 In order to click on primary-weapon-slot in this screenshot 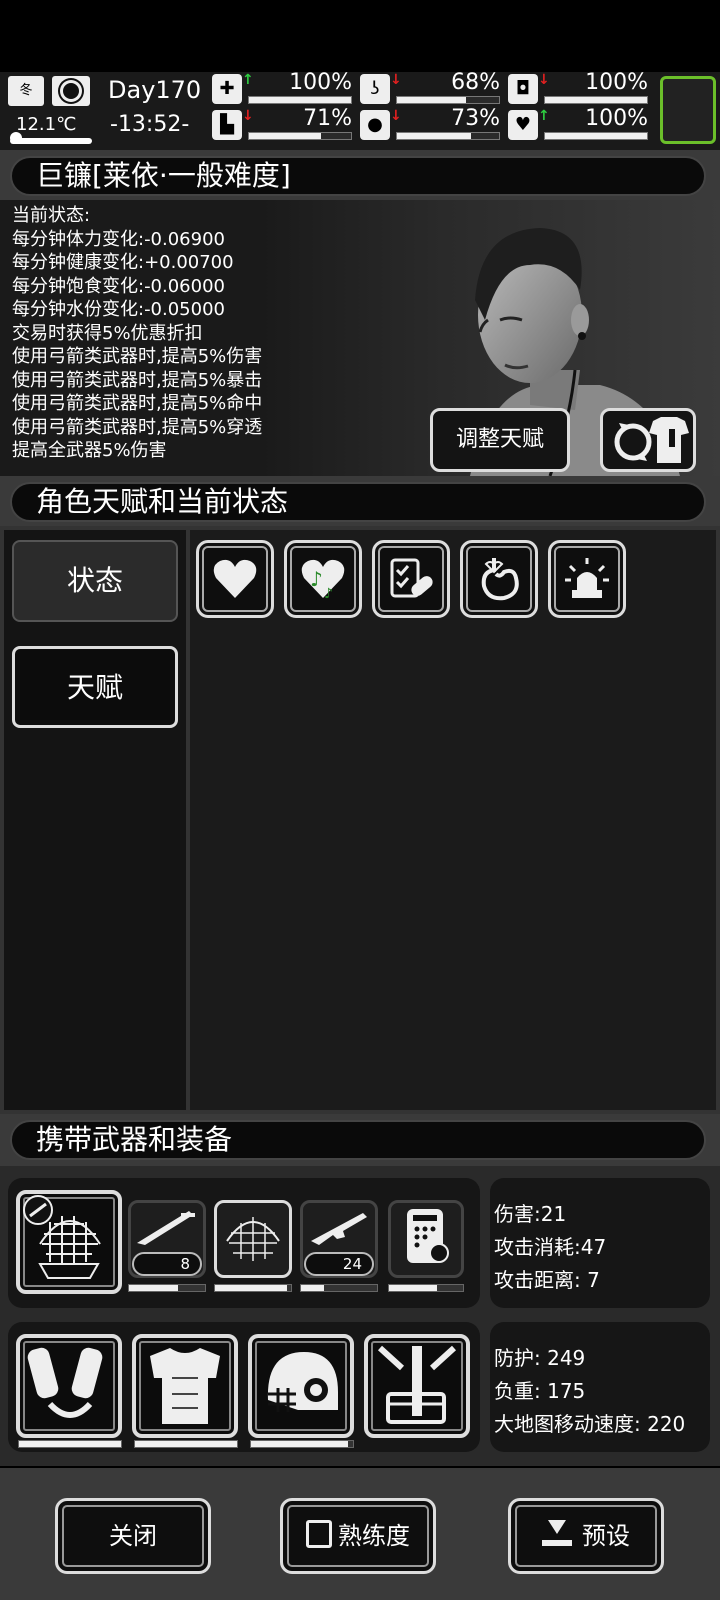, I will do `click(69, 1242)`.